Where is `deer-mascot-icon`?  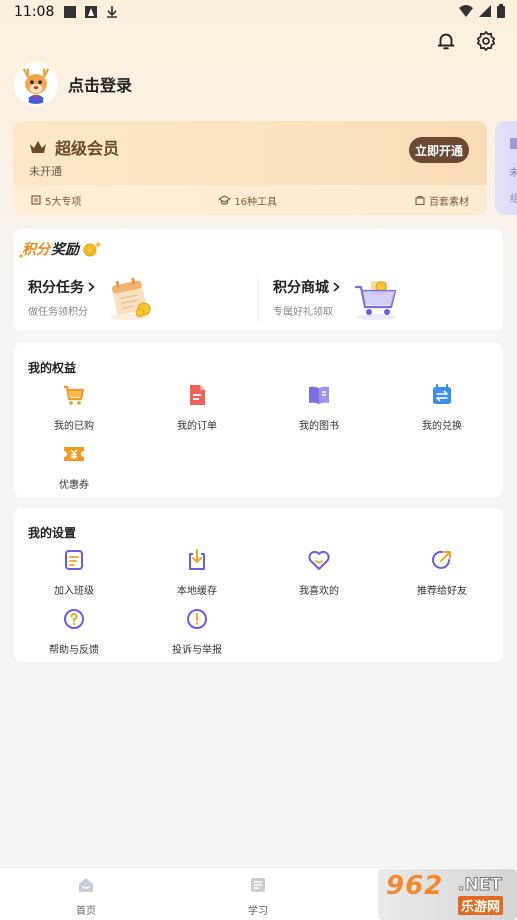
deer-mascot-icon is located at coordinates (36, 84).